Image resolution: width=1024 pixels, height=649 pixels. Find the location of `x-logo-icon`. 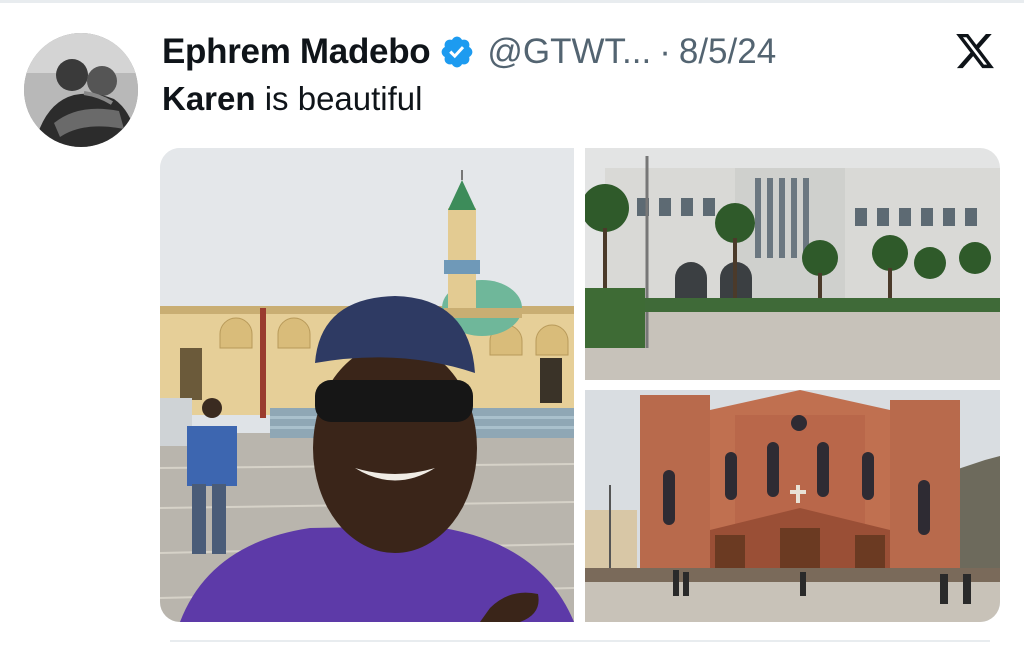

x-logo-icon is located at coordinates (975, 51).